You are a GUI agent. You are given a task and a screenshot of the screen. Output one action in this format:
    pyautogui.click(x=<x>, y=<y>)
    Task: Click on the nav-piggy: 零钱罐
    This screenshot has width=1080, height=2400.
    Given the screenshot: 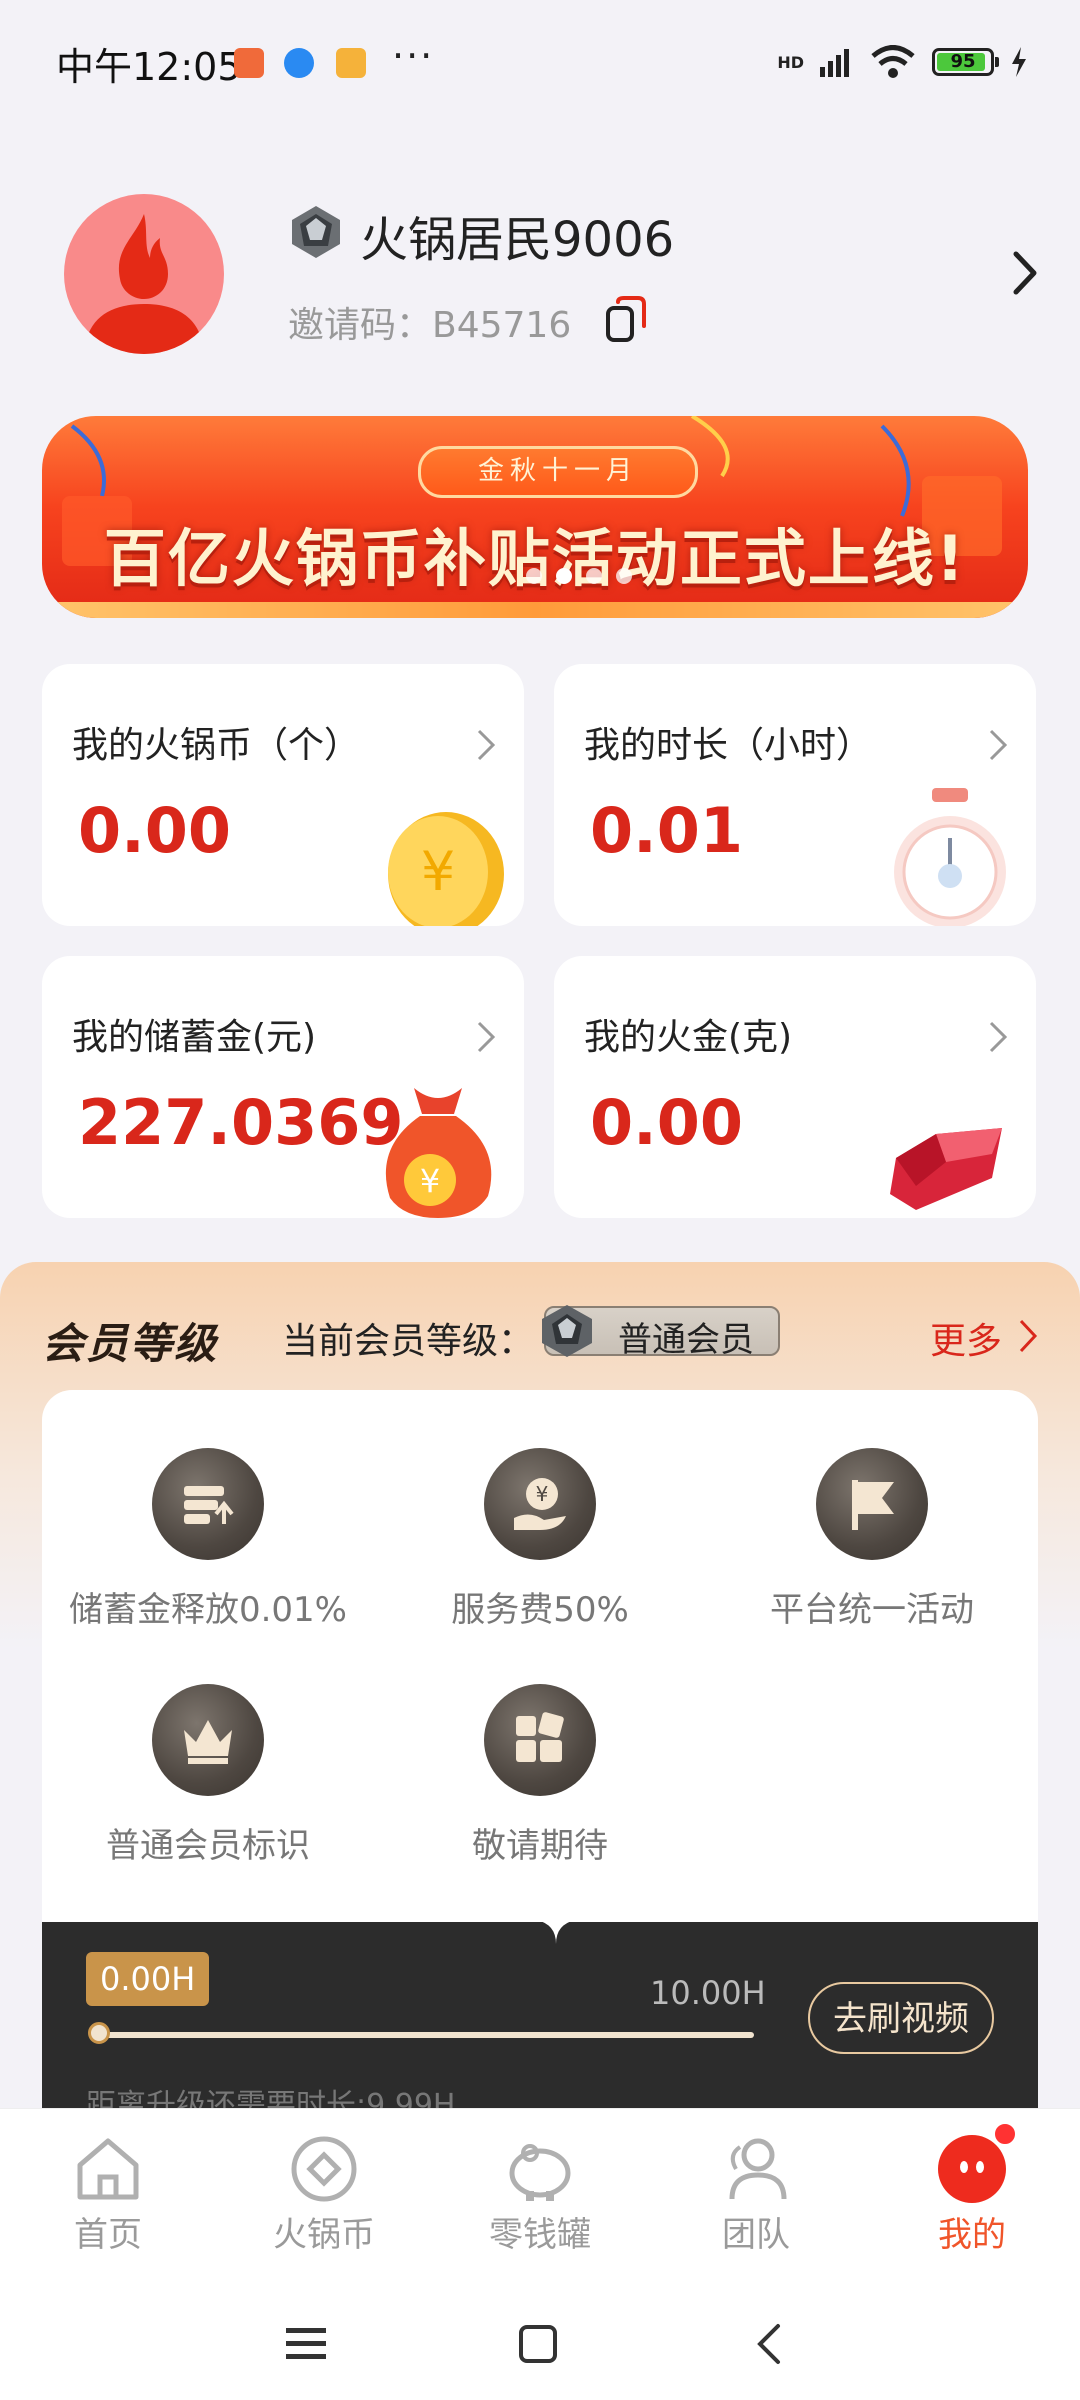 What is the action you would take?
    pyautogui.click(x=540, y=2193)
    